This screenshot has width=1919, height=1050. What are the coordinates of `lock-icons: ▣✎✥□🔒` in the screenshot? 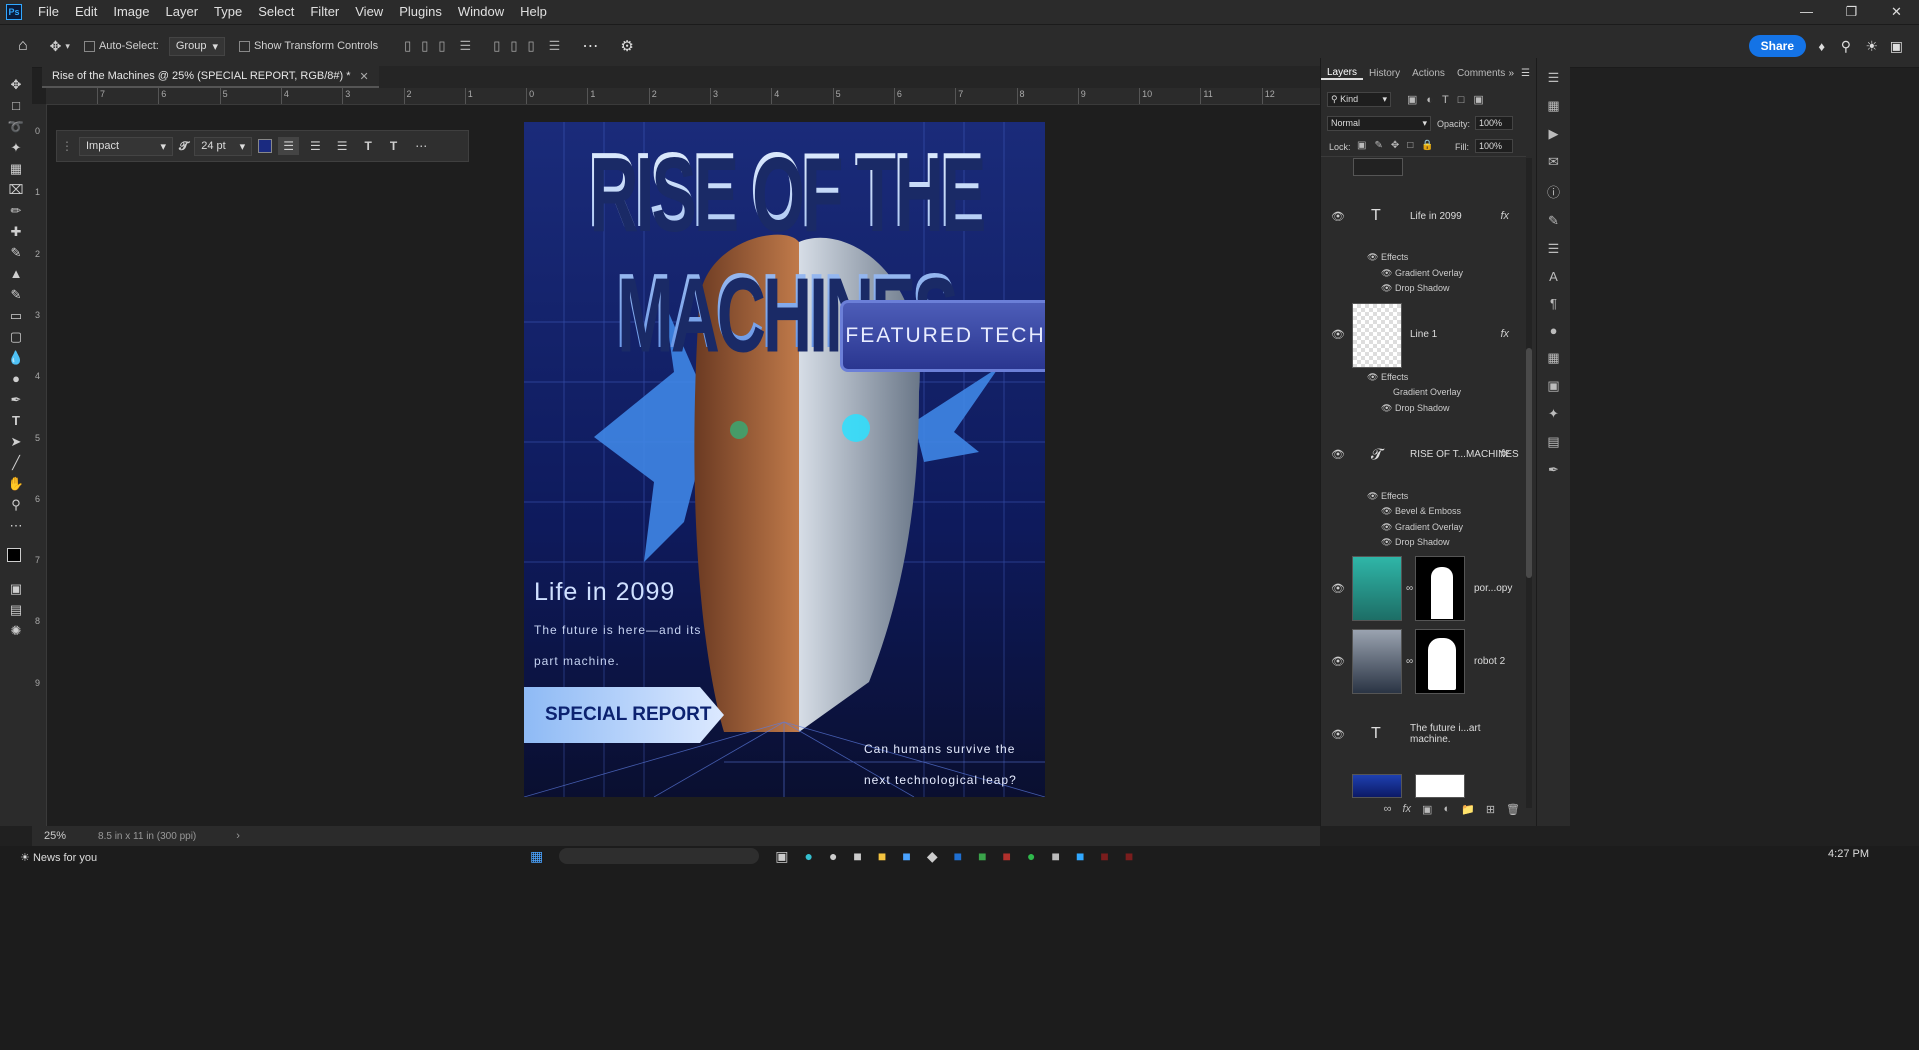 It's located at (1399, 145).